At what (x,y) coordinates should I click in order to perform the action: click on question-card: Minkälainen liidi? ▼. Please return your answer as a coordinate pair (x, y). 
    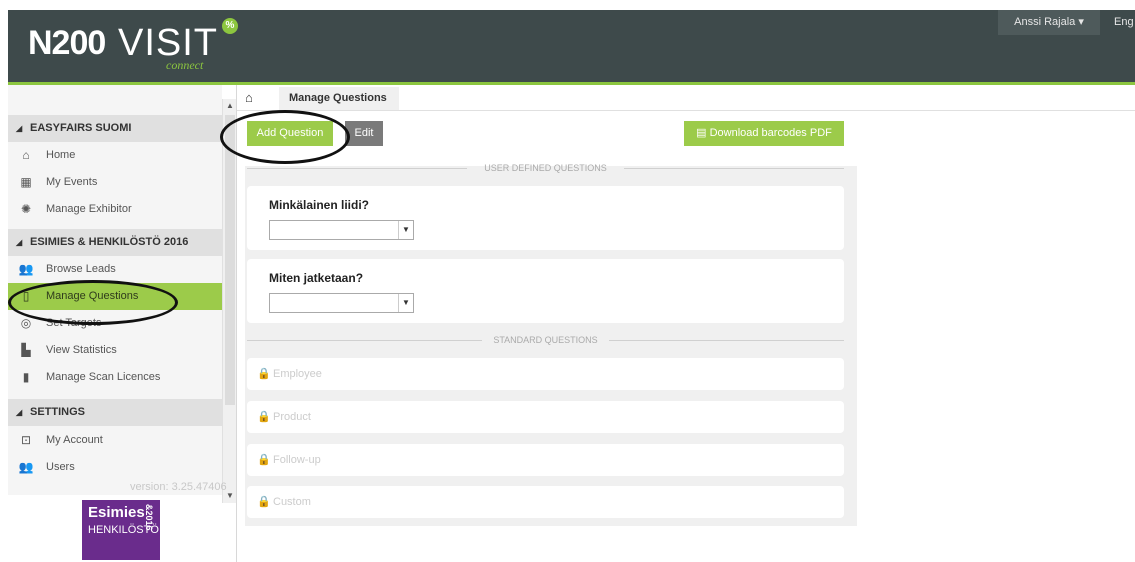
    Looking at the image, I should click on (545, 218).